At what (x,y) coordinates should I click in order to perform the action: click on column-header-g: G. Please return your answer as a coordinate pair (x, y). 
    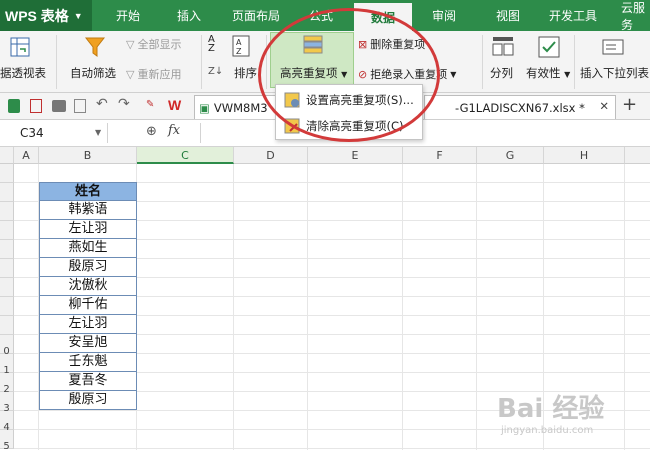
    Looking at the image, I should click on (510, 155).